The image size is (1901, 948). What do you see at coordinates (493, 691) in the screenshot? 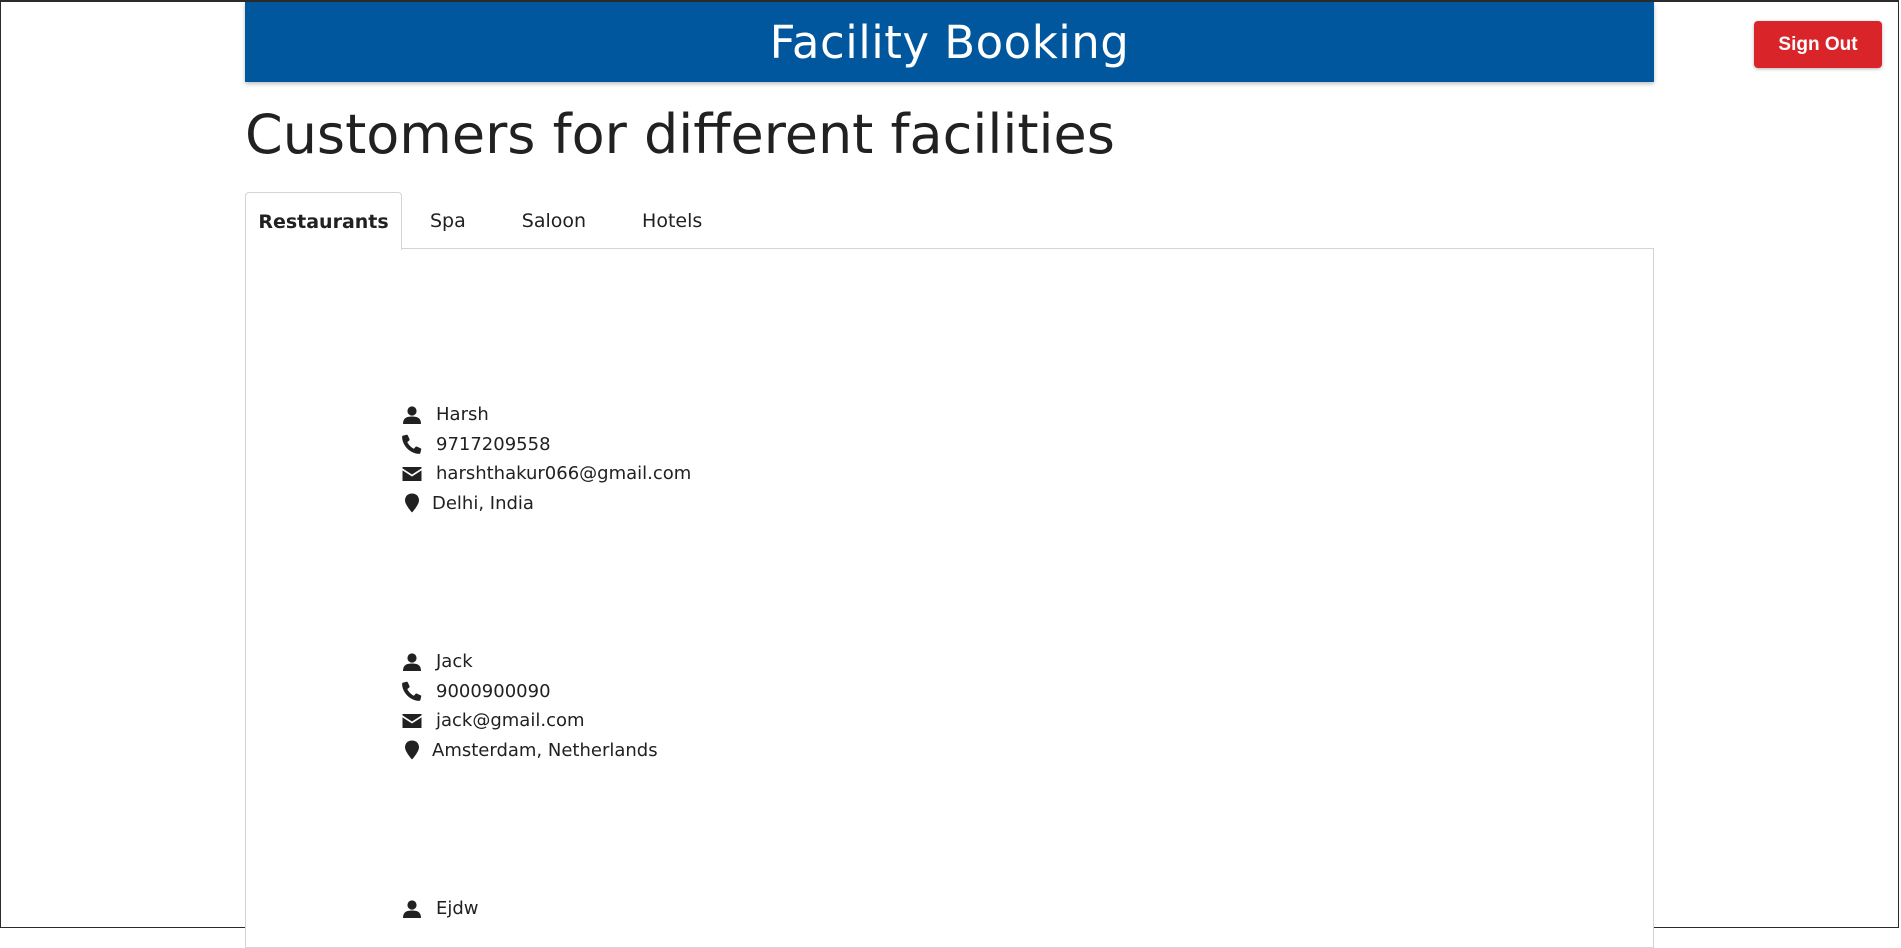
I see `customer-phone: 9000900090` at bounding box center [493, 691].